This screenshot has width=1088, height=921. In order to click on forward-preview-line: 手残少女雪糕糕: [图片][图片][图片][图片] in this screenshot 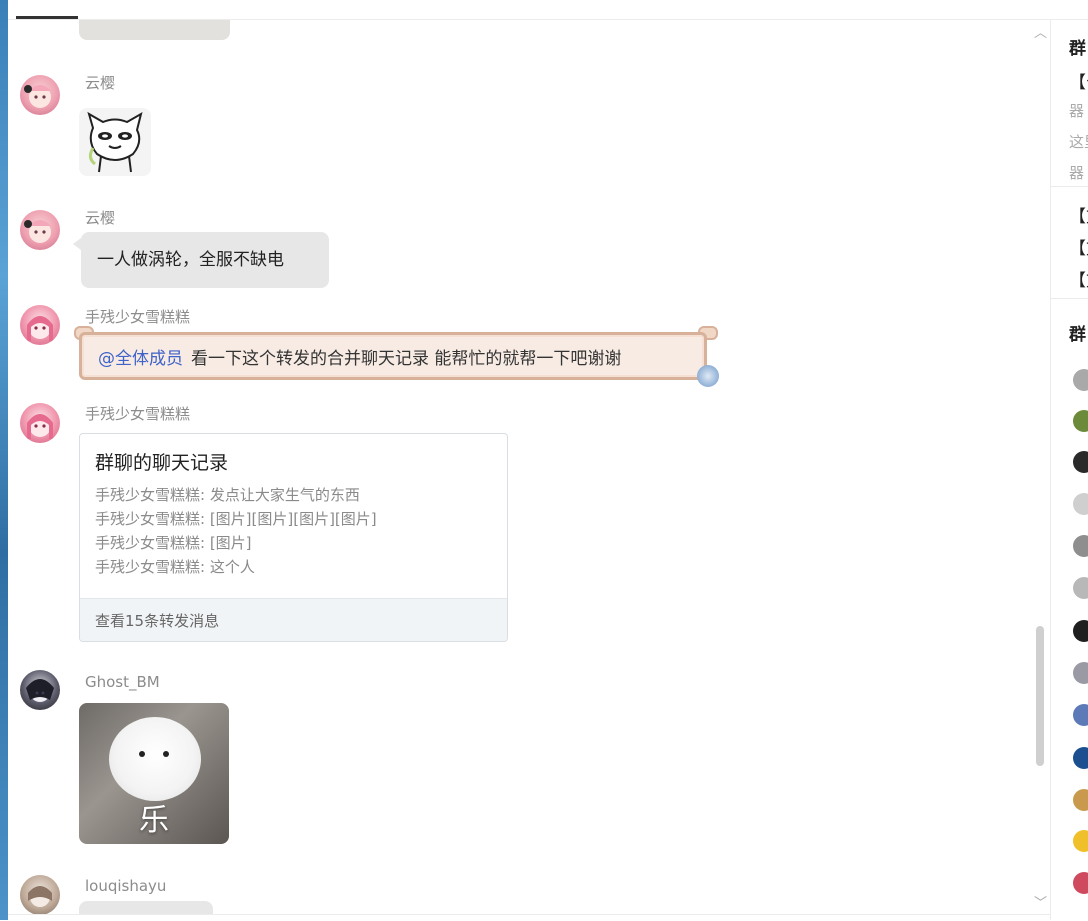, I will do `click(236, 519)`.